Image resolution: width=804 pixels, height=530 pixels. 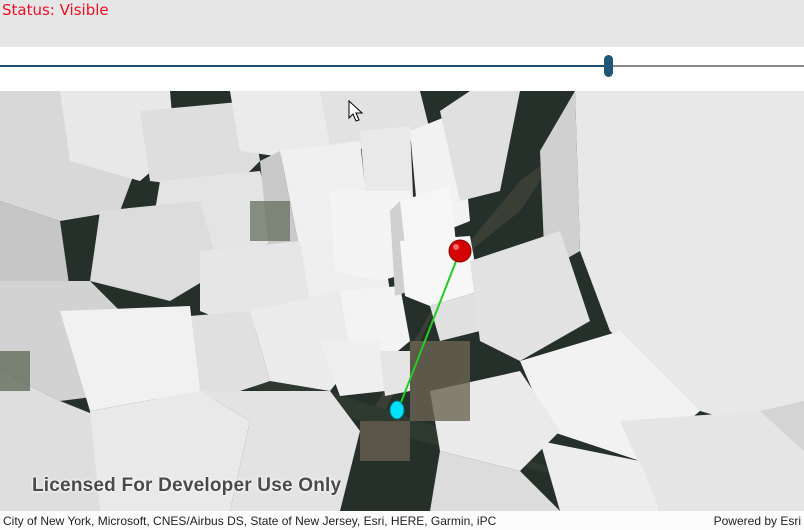 What do you see at coordinates (402, 69) in the screenshot?
I see `slider-container` at bounding box center [402, 69].